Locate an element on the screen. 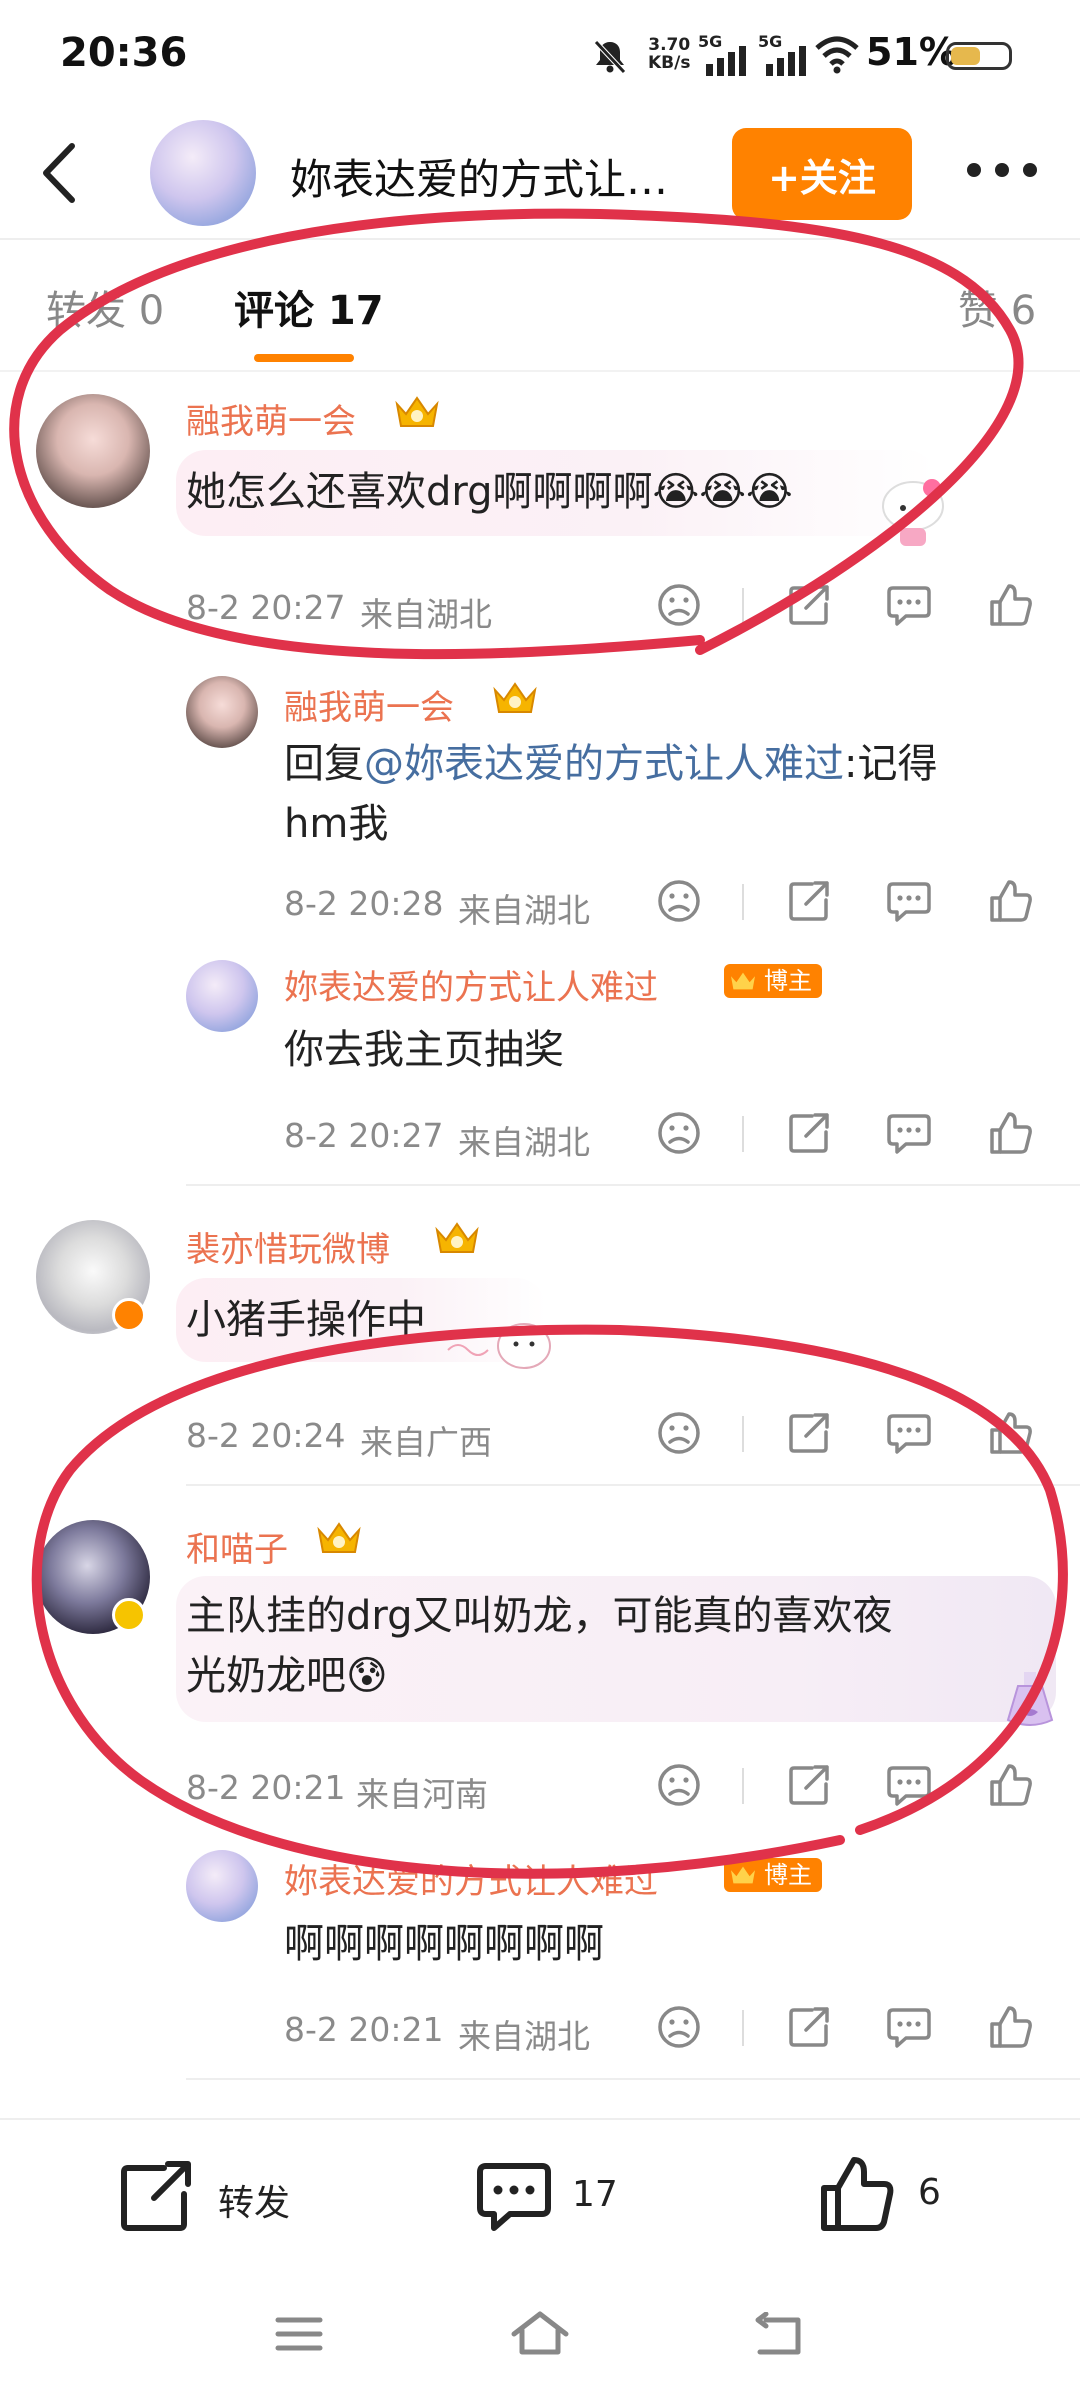 The image size is (1080, 2400). comment-location: 来自湖北 is located at coordinates (524, 1142).